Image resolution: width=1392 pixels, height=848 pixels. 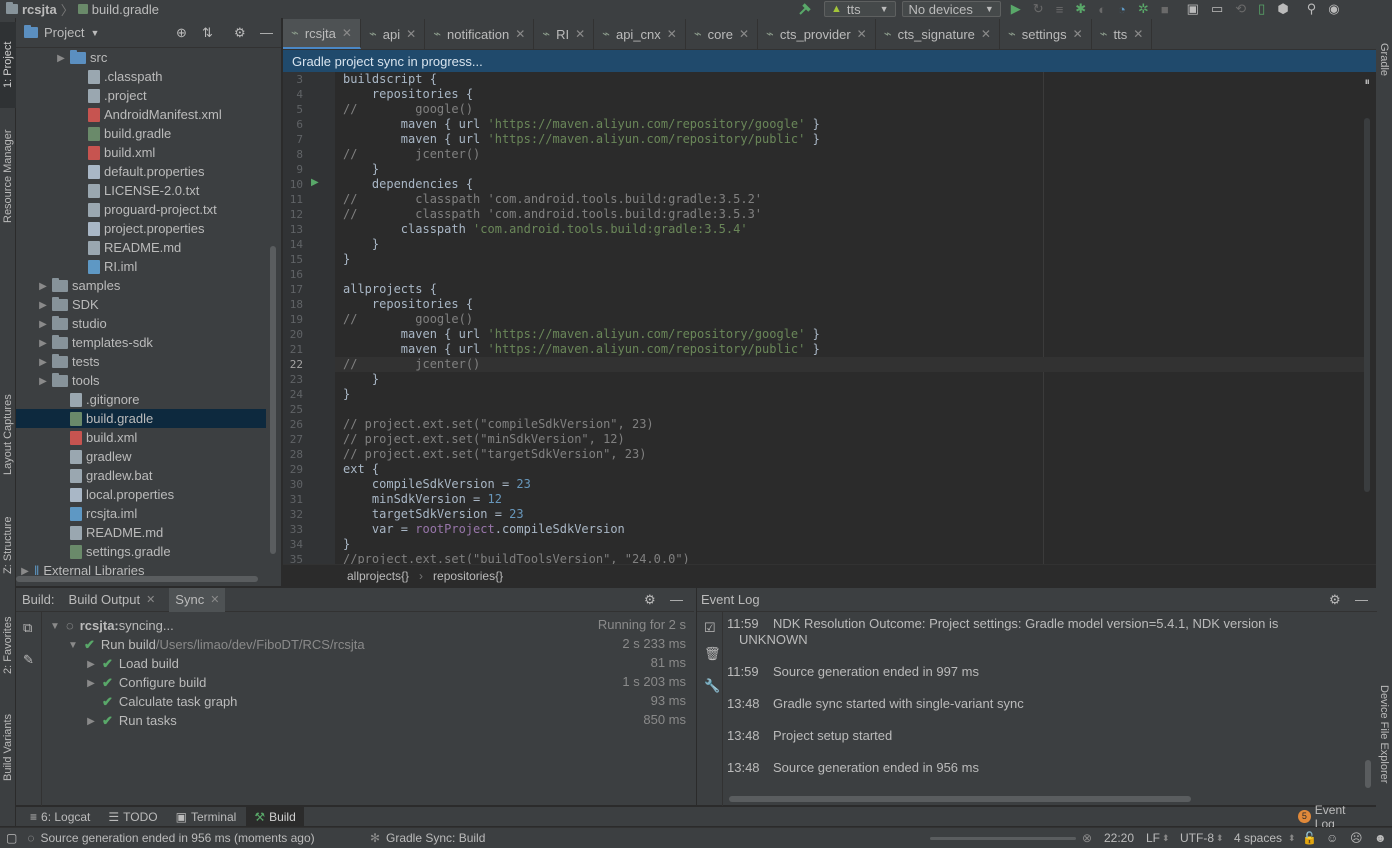 What do you see at coordinates (411, 154) in the screenshot?
I see `code-line: // jcenter()` at bounding box center [411, 154].